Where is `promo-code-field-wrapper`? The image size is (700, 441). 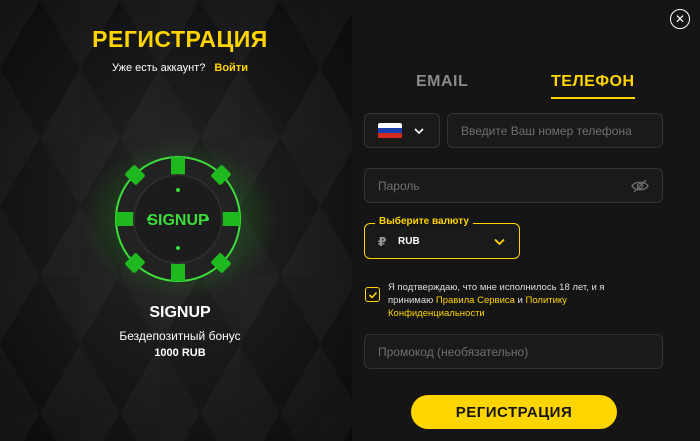
promo-code-field-wrapper is located at coordinates (513, 351).